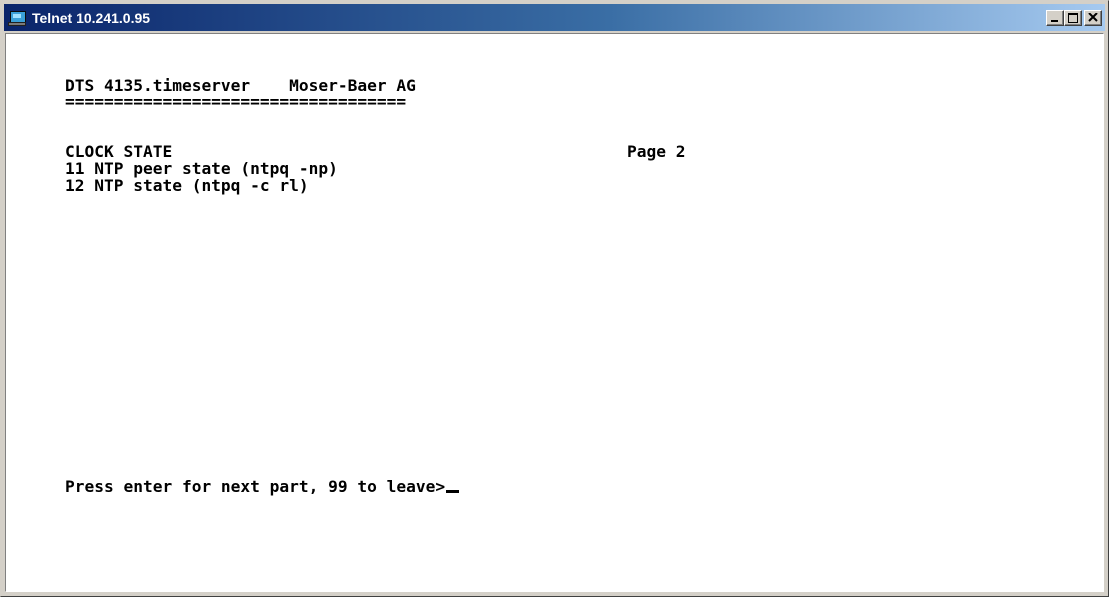 Image resolution: width=1109 pixels, height=597 pixels. I want to click on terminal-prompt: Press enter for next part, 99 to leave>, so click(255, 486).